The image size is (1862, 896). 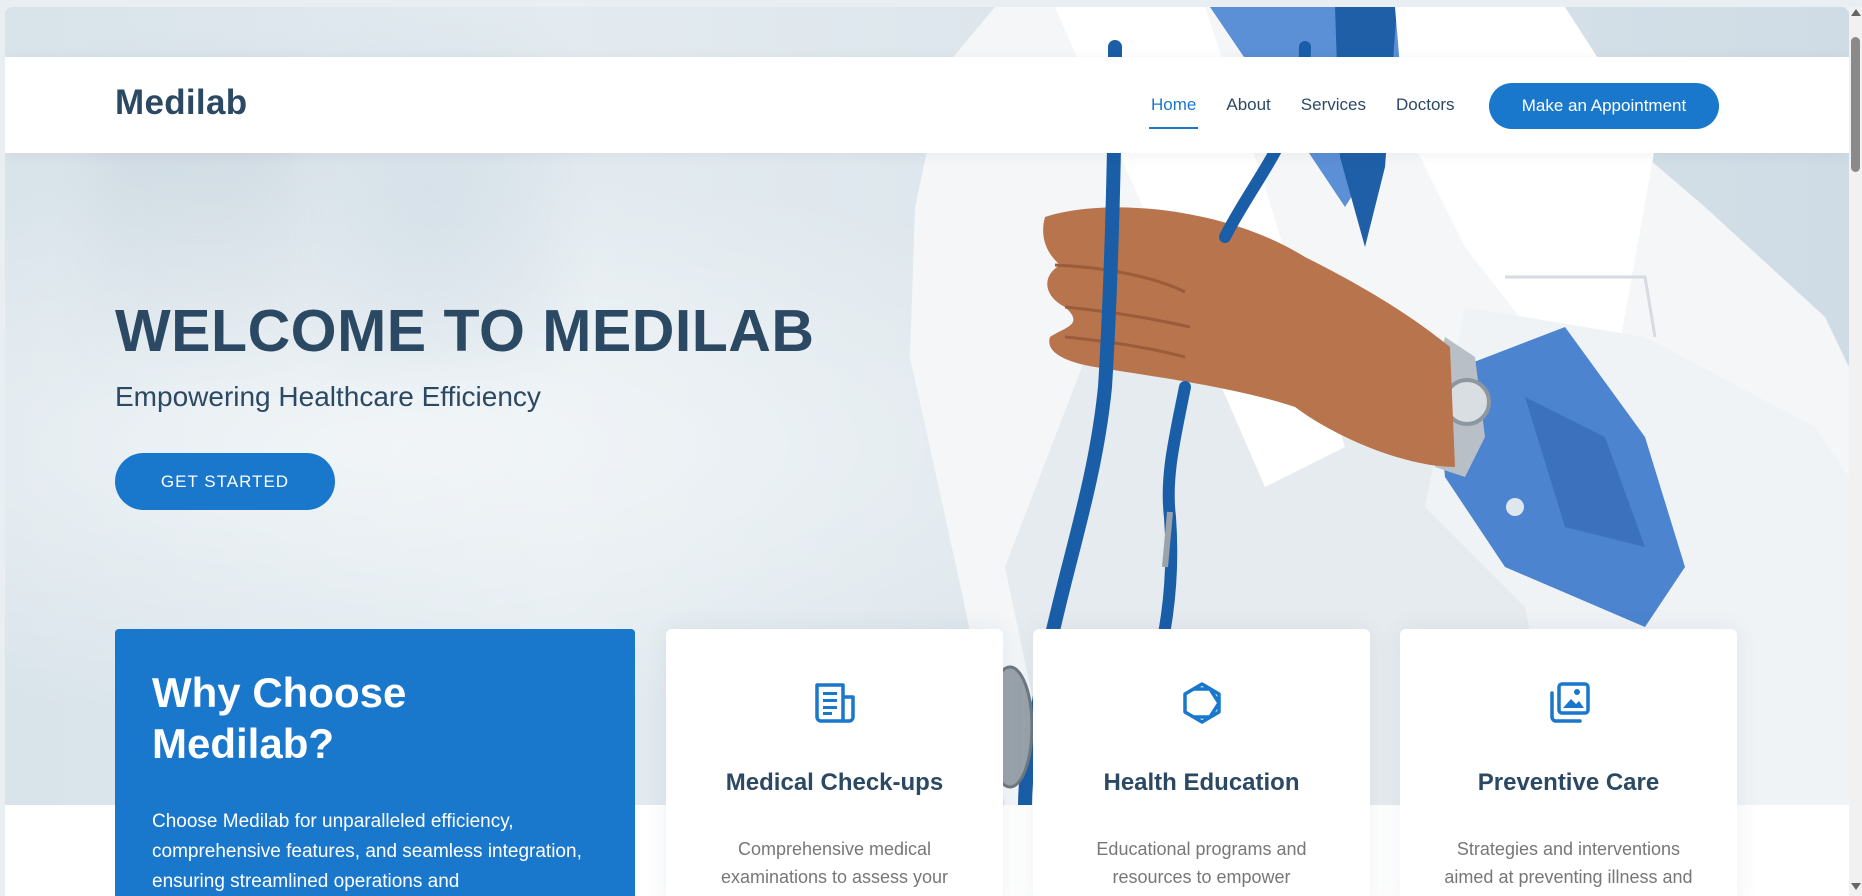 I want to click on scrollbar-thumb, so click(x=1855, y=104).